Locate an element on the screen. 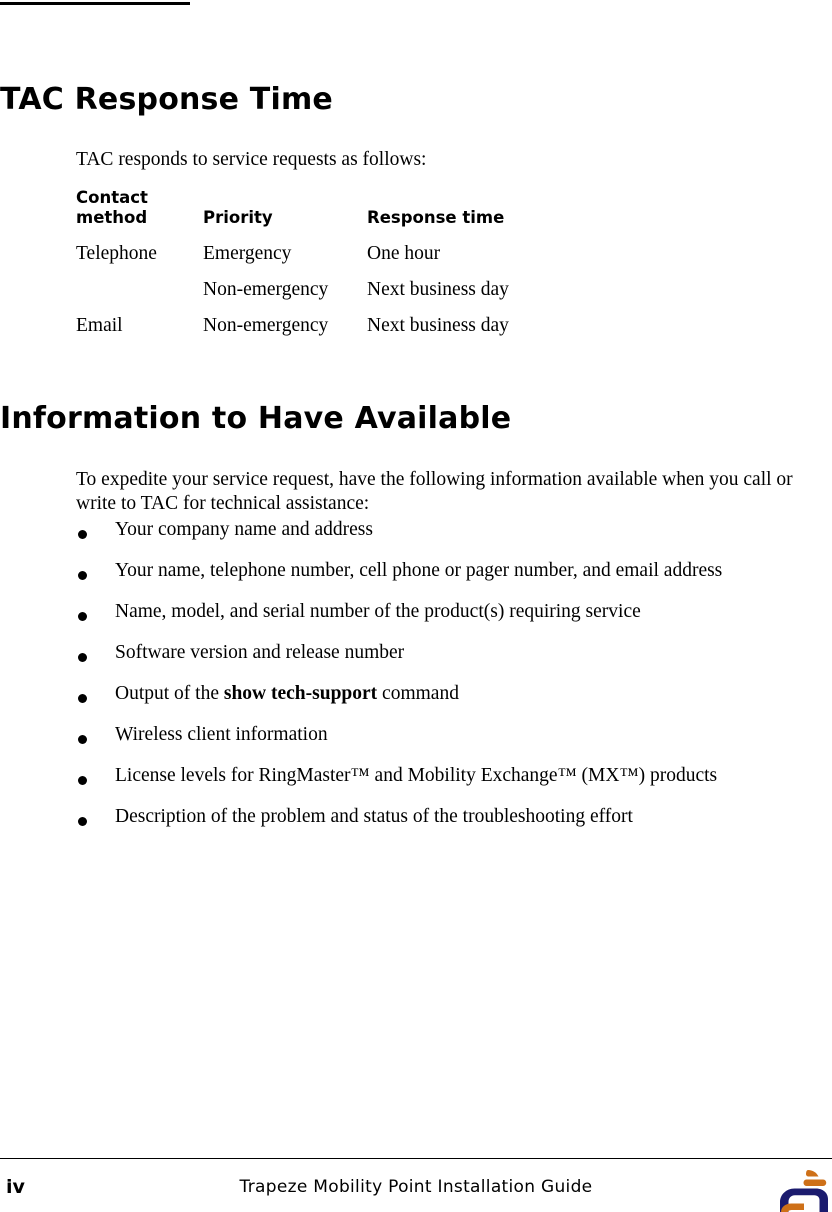 The height and width of the screenshot is (1212, 832). list-item-prefix: Output of the is located at coordinates (169, 693).